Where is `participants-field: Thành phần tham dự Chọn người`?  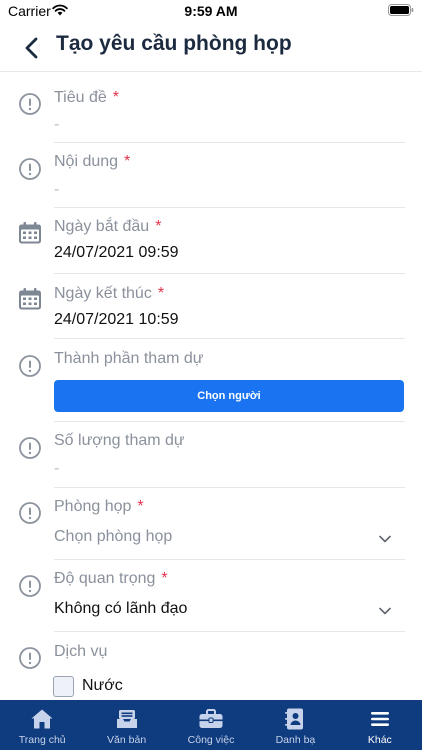 participants-field: Thành phần tham dự Chọn người is located at coordinates (211, 380).